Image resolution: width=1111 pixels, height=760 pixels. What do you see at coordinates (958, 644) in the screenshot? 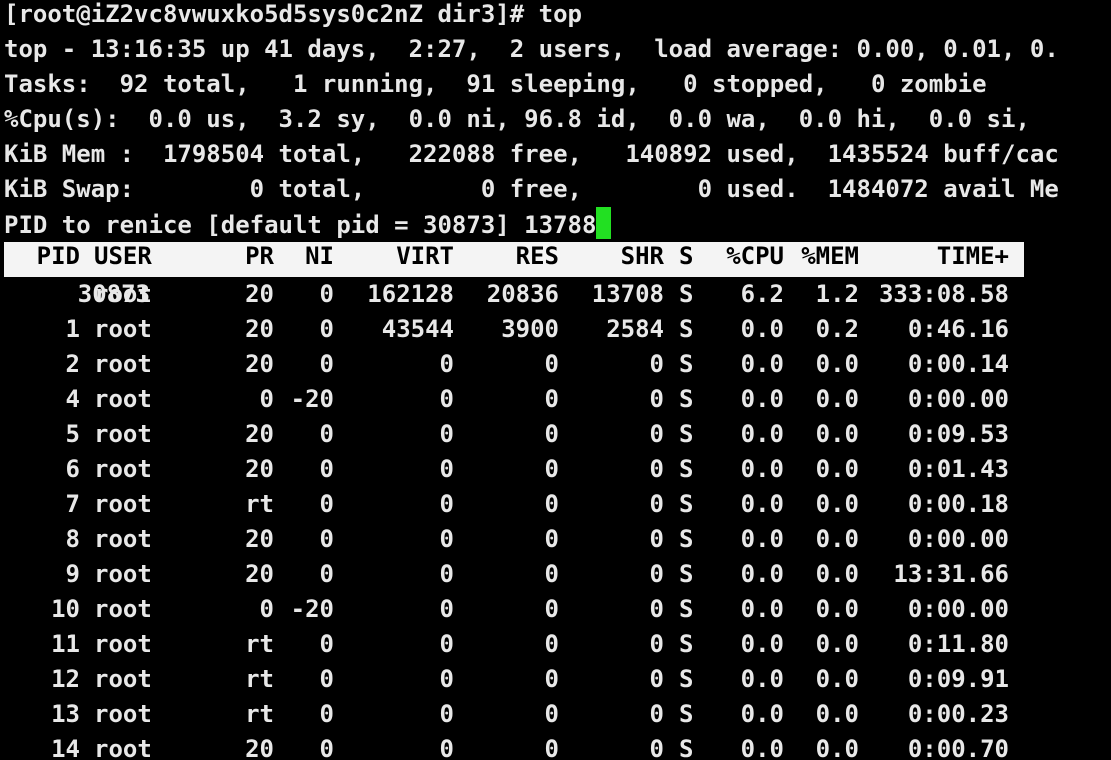
I see `time-cell: 0:11.80` at bounding box center [958, 644].